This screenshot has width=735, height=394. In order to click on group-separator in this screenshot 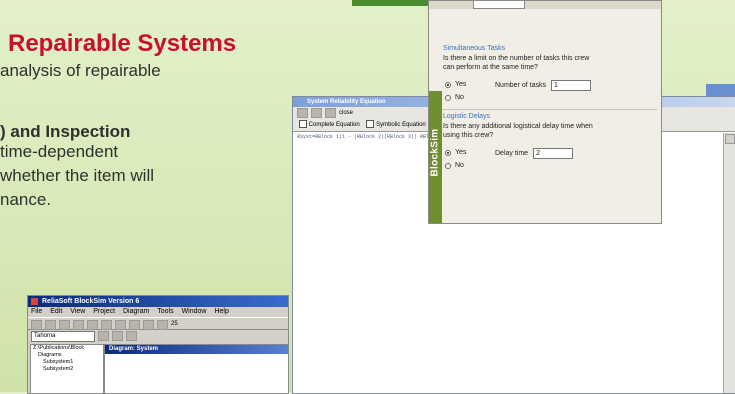, I will do `click(547, 109)`.